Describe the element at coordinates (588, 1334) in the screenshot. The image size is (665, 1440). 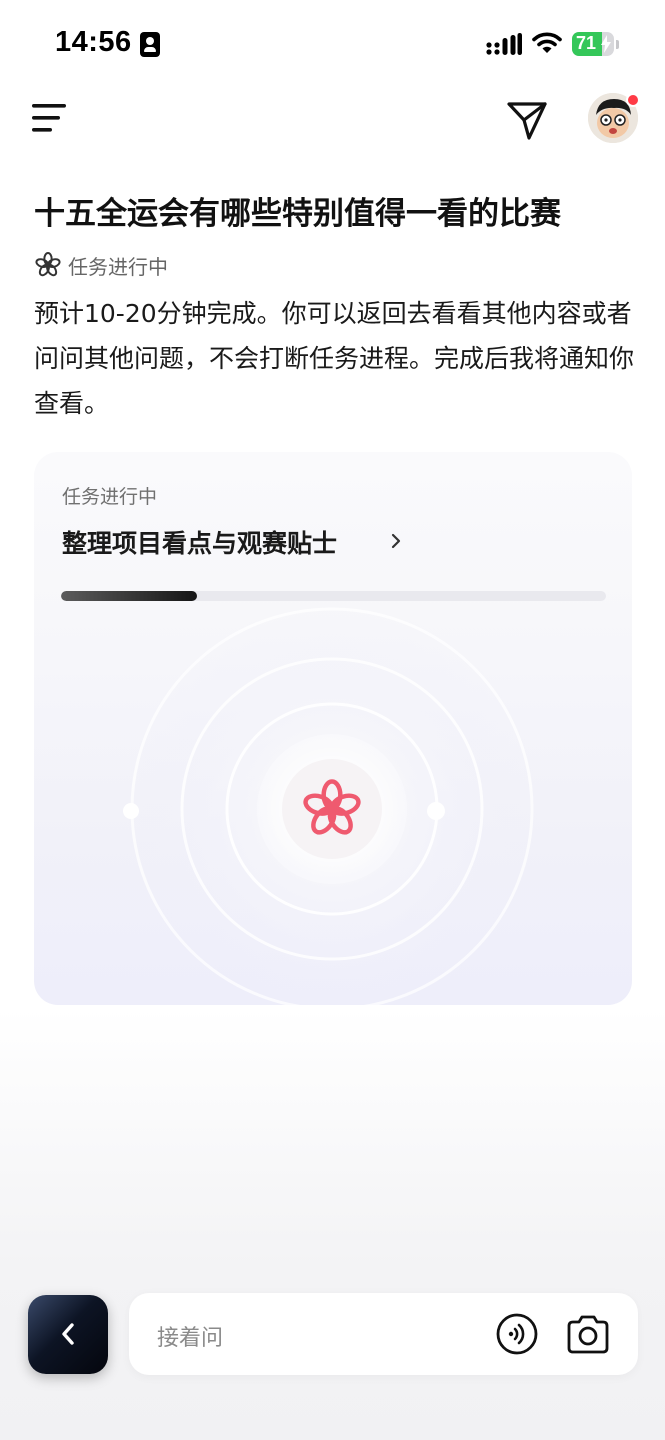
I see `camera-icon` at that location.